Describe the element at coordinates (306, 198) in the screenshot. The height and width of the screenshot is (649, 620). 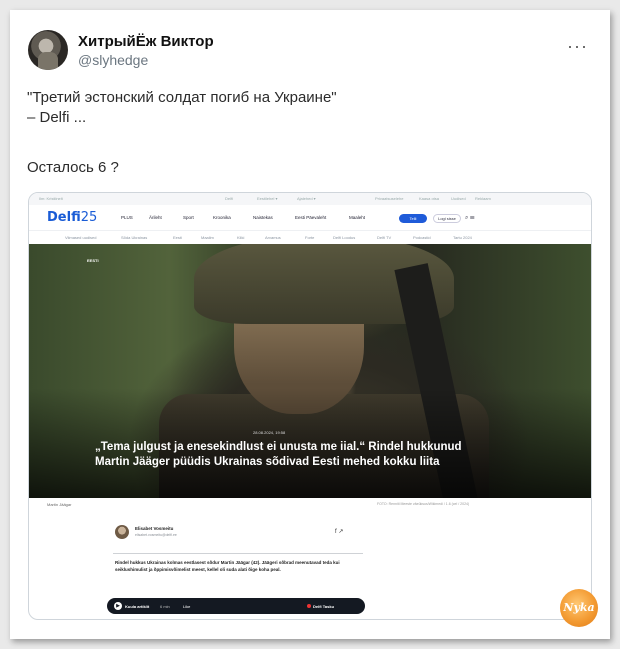
I see `top-bar-item: Ajalehed ▾` at that location.